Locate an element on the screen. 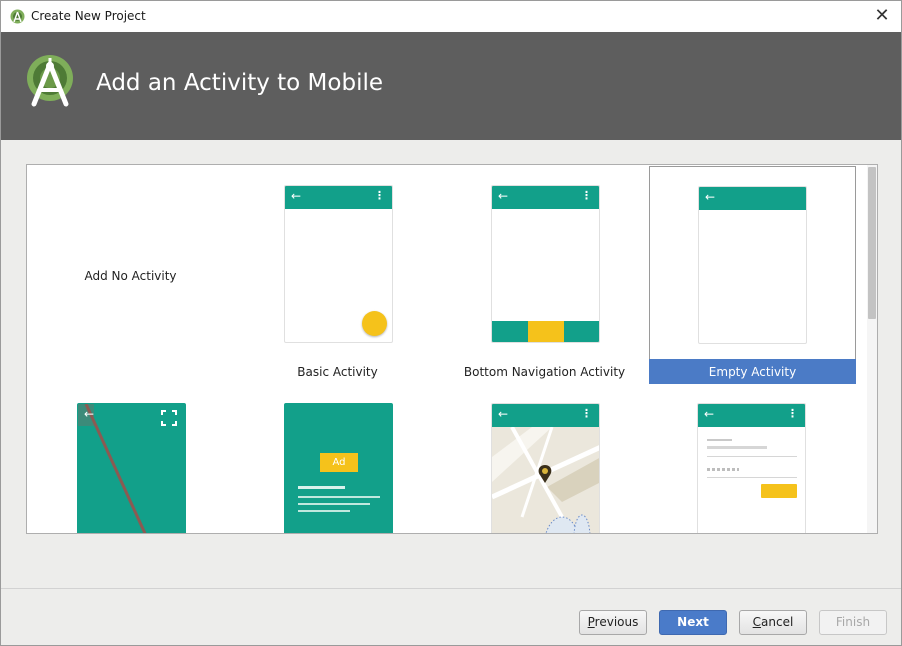  floating-action-button is located at coordinates (374, 323).